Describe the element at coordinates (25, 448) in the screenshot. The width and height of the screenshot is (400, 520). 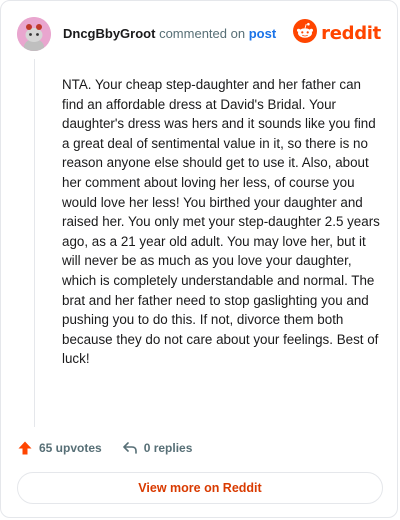
I see `upvote-arrow-icon` at that location.